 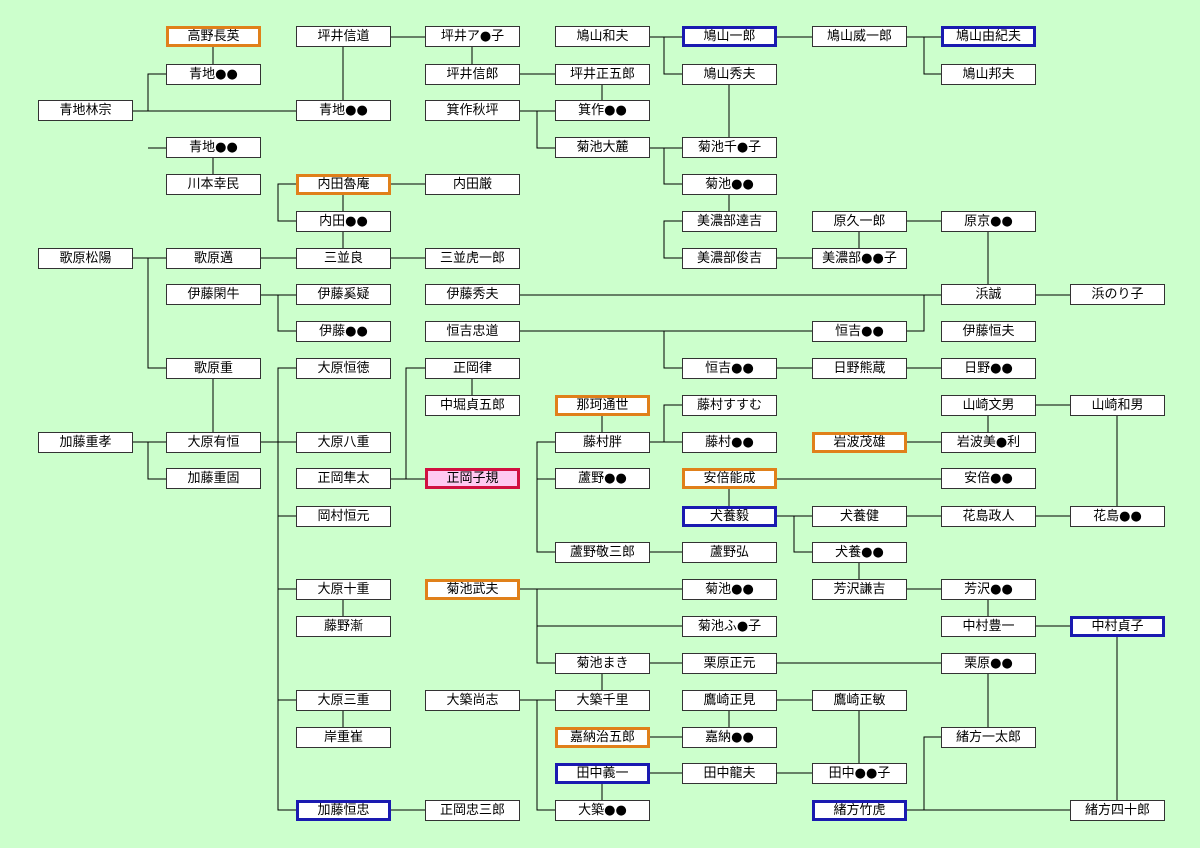 I want to click on person-node-itou-tsuneo: 伊藤恒夫, so click(x=988, y=331).